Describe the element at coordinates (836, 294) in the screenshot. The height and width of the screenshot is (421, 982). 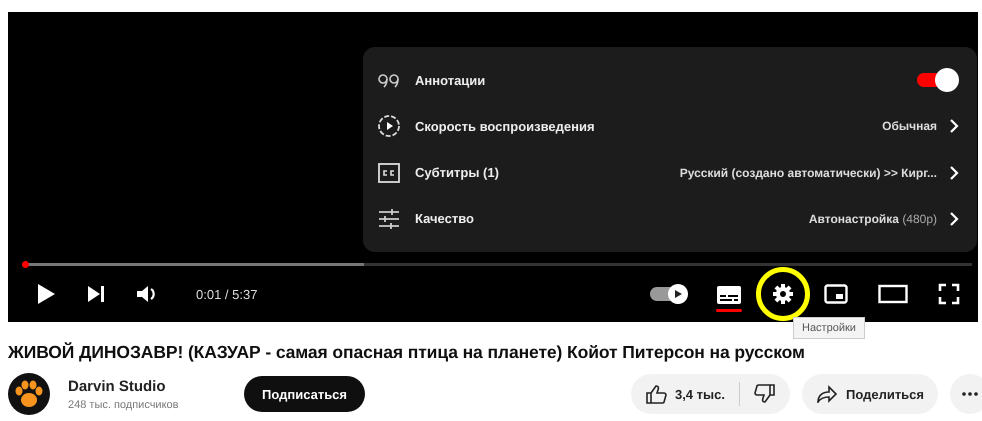
I see `miniplayer-button` at that location.